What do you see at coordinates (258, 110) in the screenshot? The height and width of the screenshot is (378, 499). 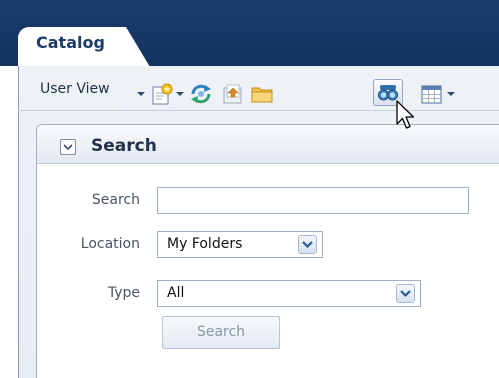 I see `toolbar-divider` at bounding box center [258, 110].